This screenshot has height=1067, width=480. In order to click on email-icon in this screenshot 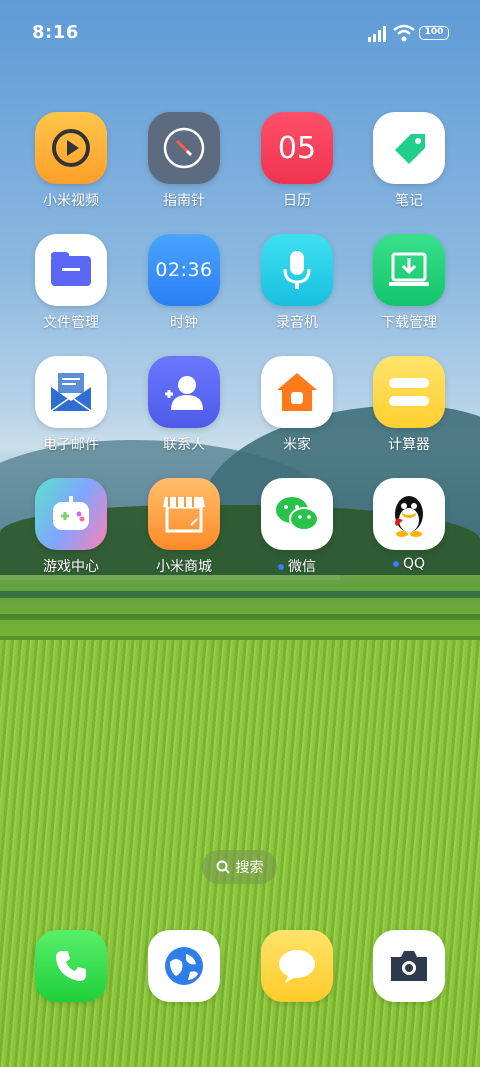, I will do `click(71, 392)`.